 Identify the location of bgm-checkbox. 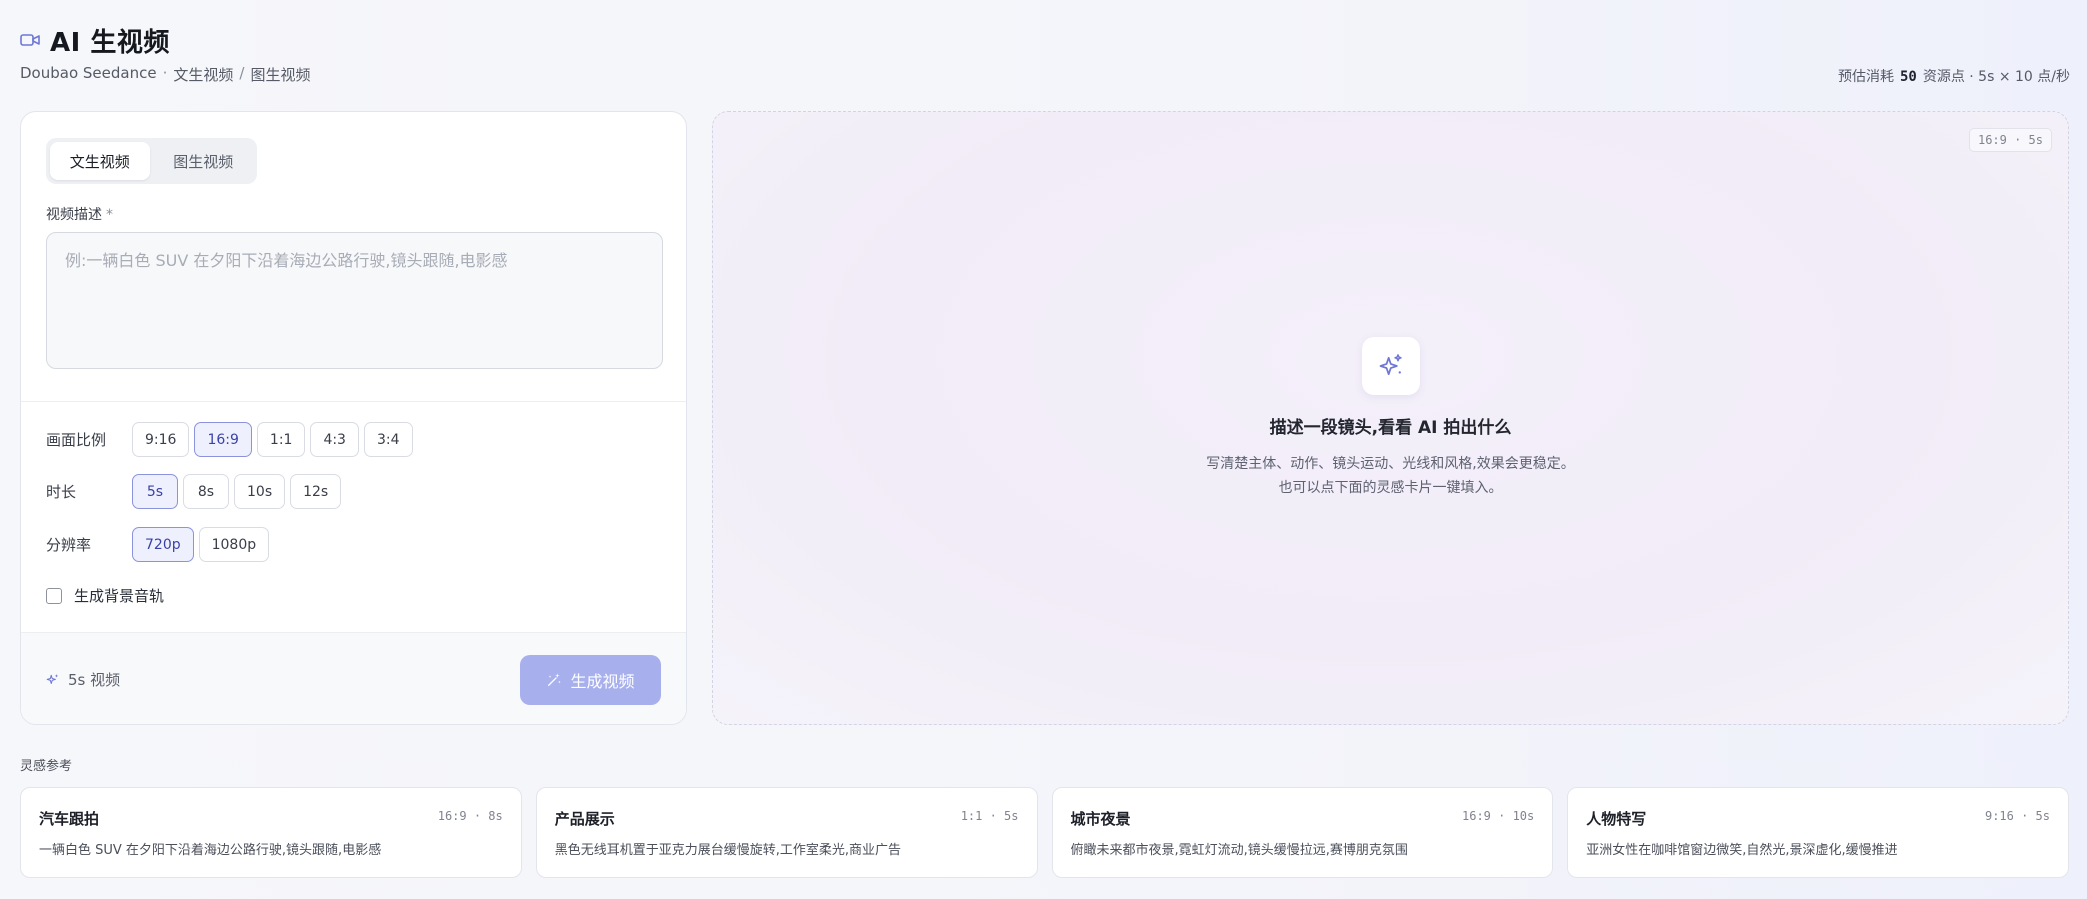
(54, 595).